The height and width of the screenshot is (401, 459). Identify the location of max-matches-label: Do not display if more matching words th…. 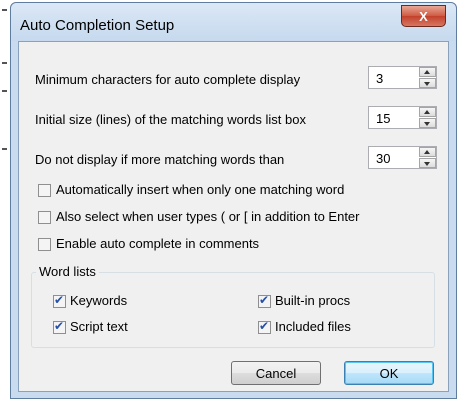
(160, 159).